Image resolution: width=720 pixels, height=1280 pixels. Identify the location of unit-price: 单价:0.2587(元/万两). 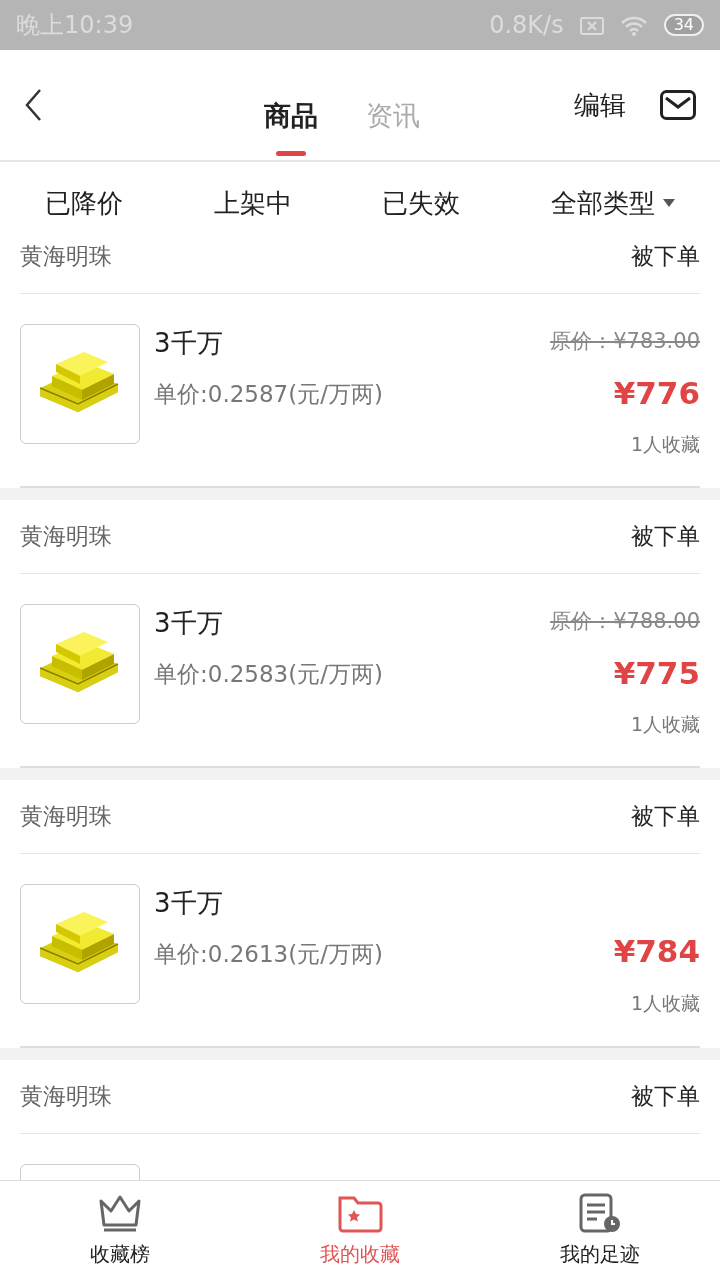
(268, 394).